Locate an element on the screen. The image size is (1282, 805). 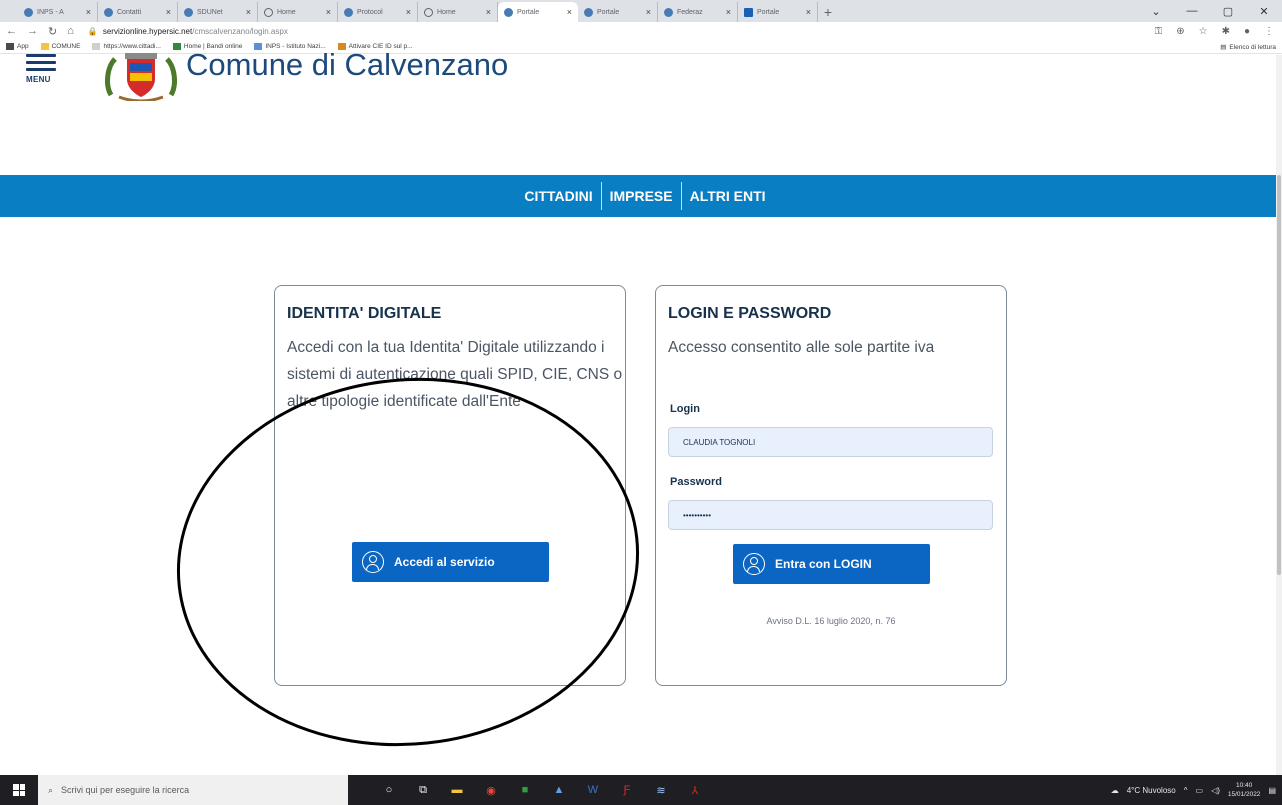
tab-title: SDUNet is located at coordinates (210, 12).